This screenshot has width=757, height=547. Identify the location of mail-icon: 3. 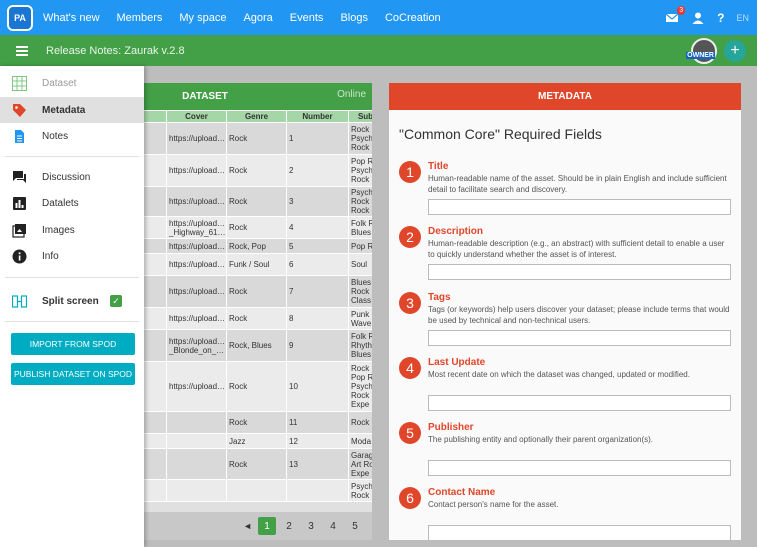
(675, 15).